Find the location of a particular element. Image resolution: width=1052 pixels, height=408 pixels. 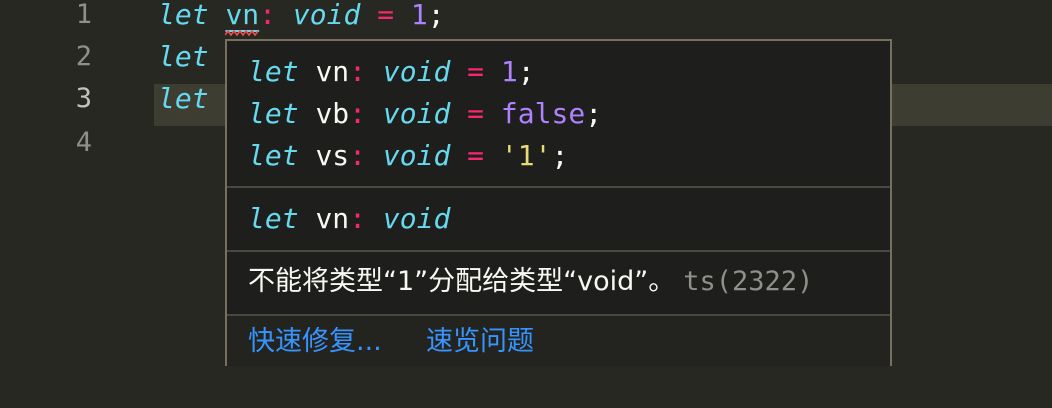

error-code: ts(2322) is located at coordinates (748, 281).